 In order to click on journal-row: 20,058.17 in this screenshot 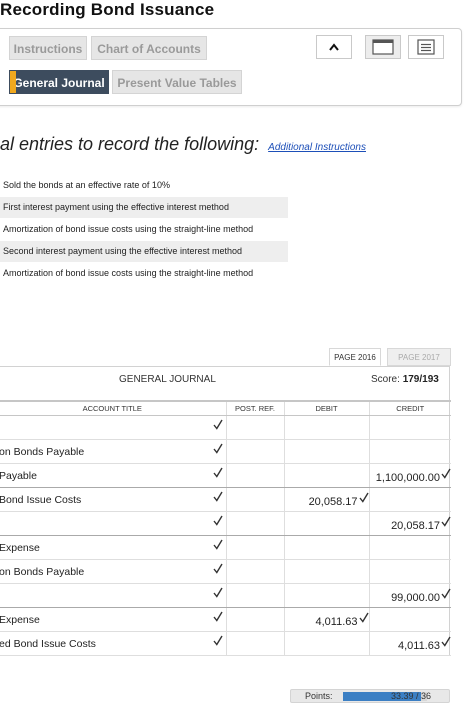, I will do `click(225, 523)`.